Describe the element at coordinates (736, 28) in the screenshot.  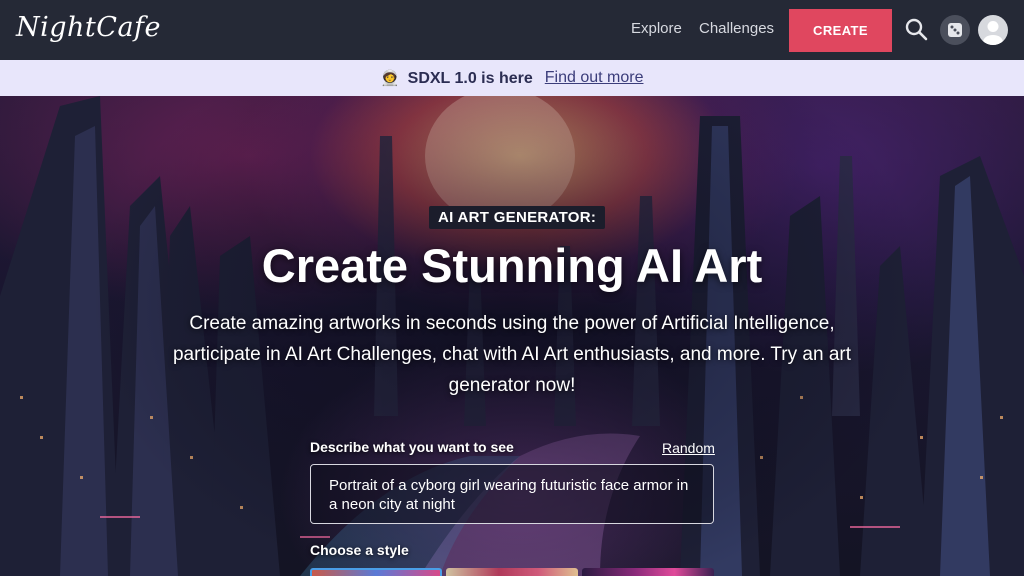
I see `nav-challenges: Challenges` at that location.